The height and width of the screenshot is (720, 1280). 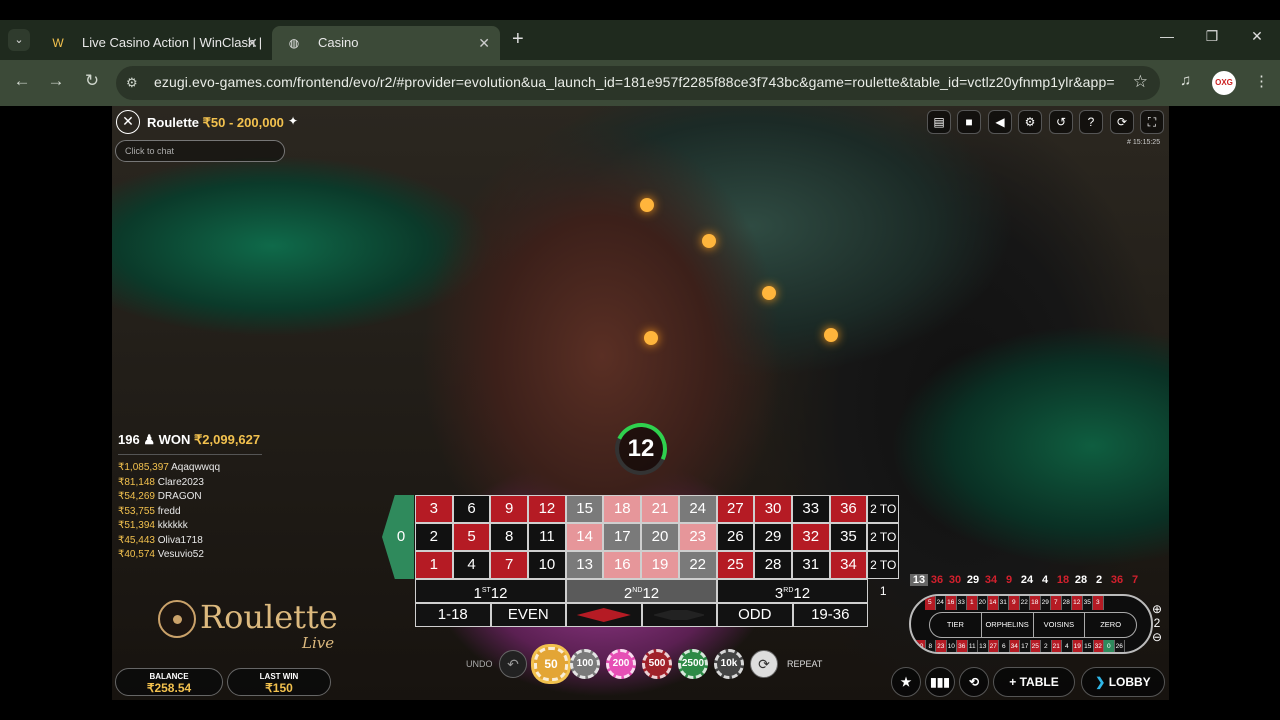 What do you see at coordinates (1014, 603) in the screenshot?
I see `racetrack-number: 9` at bounding box center [1014, 603].